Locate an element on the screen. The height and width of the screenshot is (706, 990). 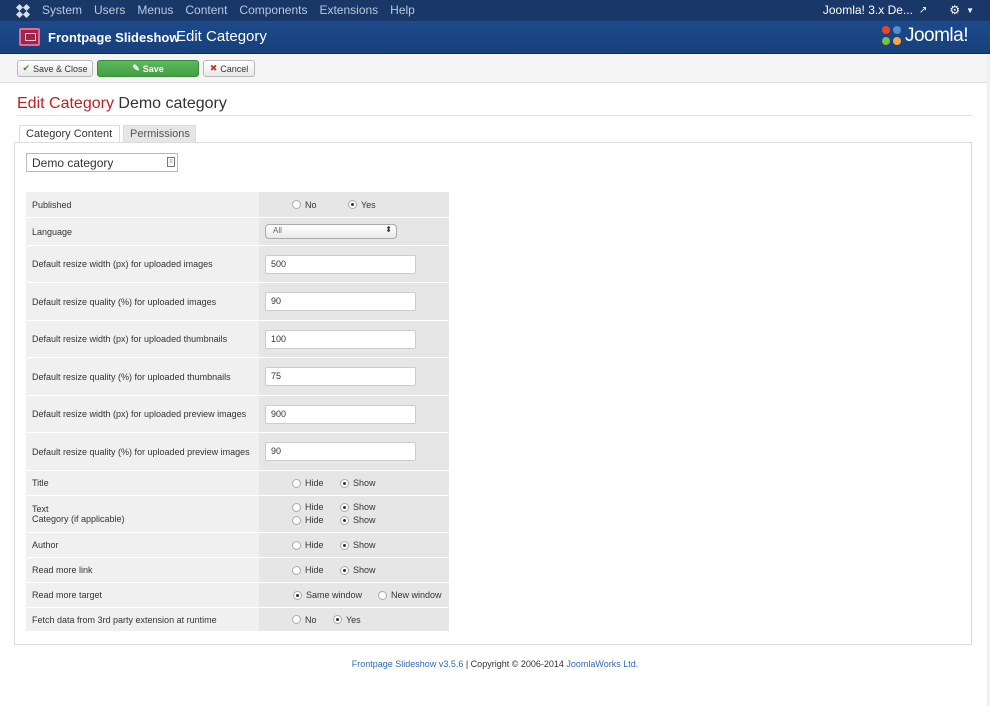
param-value: No Yes is located at coordinates (354, 619).